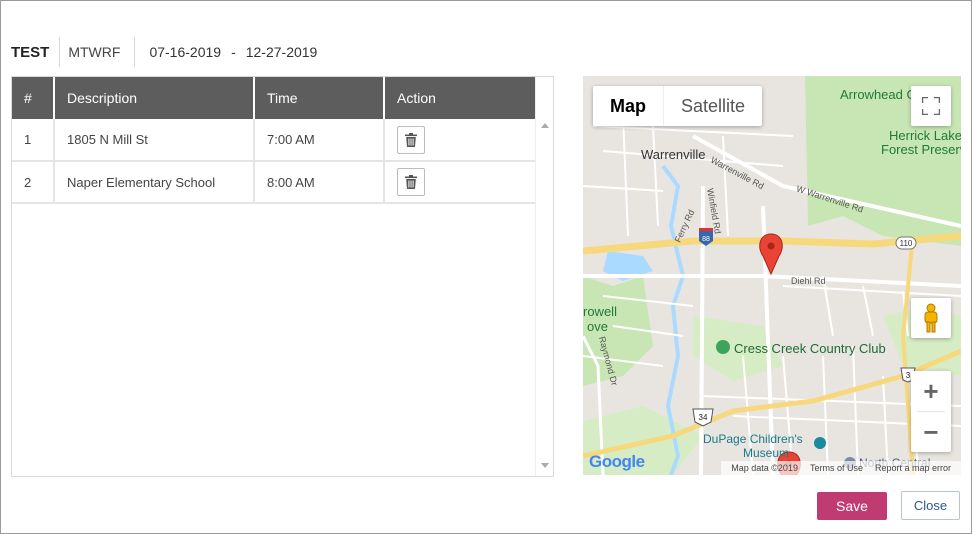 The width and height of the screenshot is (972, 534). I want to click on map-label-herrick-lake: Herrick Lake, so click(925, 135).